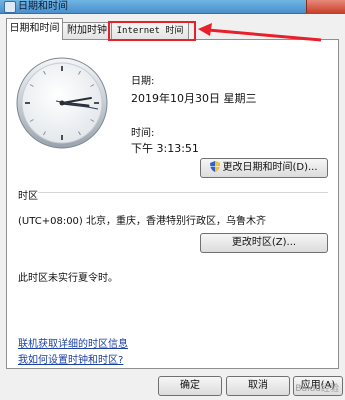 The image size is (345, 400). I want to click on window-title: 日期和时间, so click(43, 6).